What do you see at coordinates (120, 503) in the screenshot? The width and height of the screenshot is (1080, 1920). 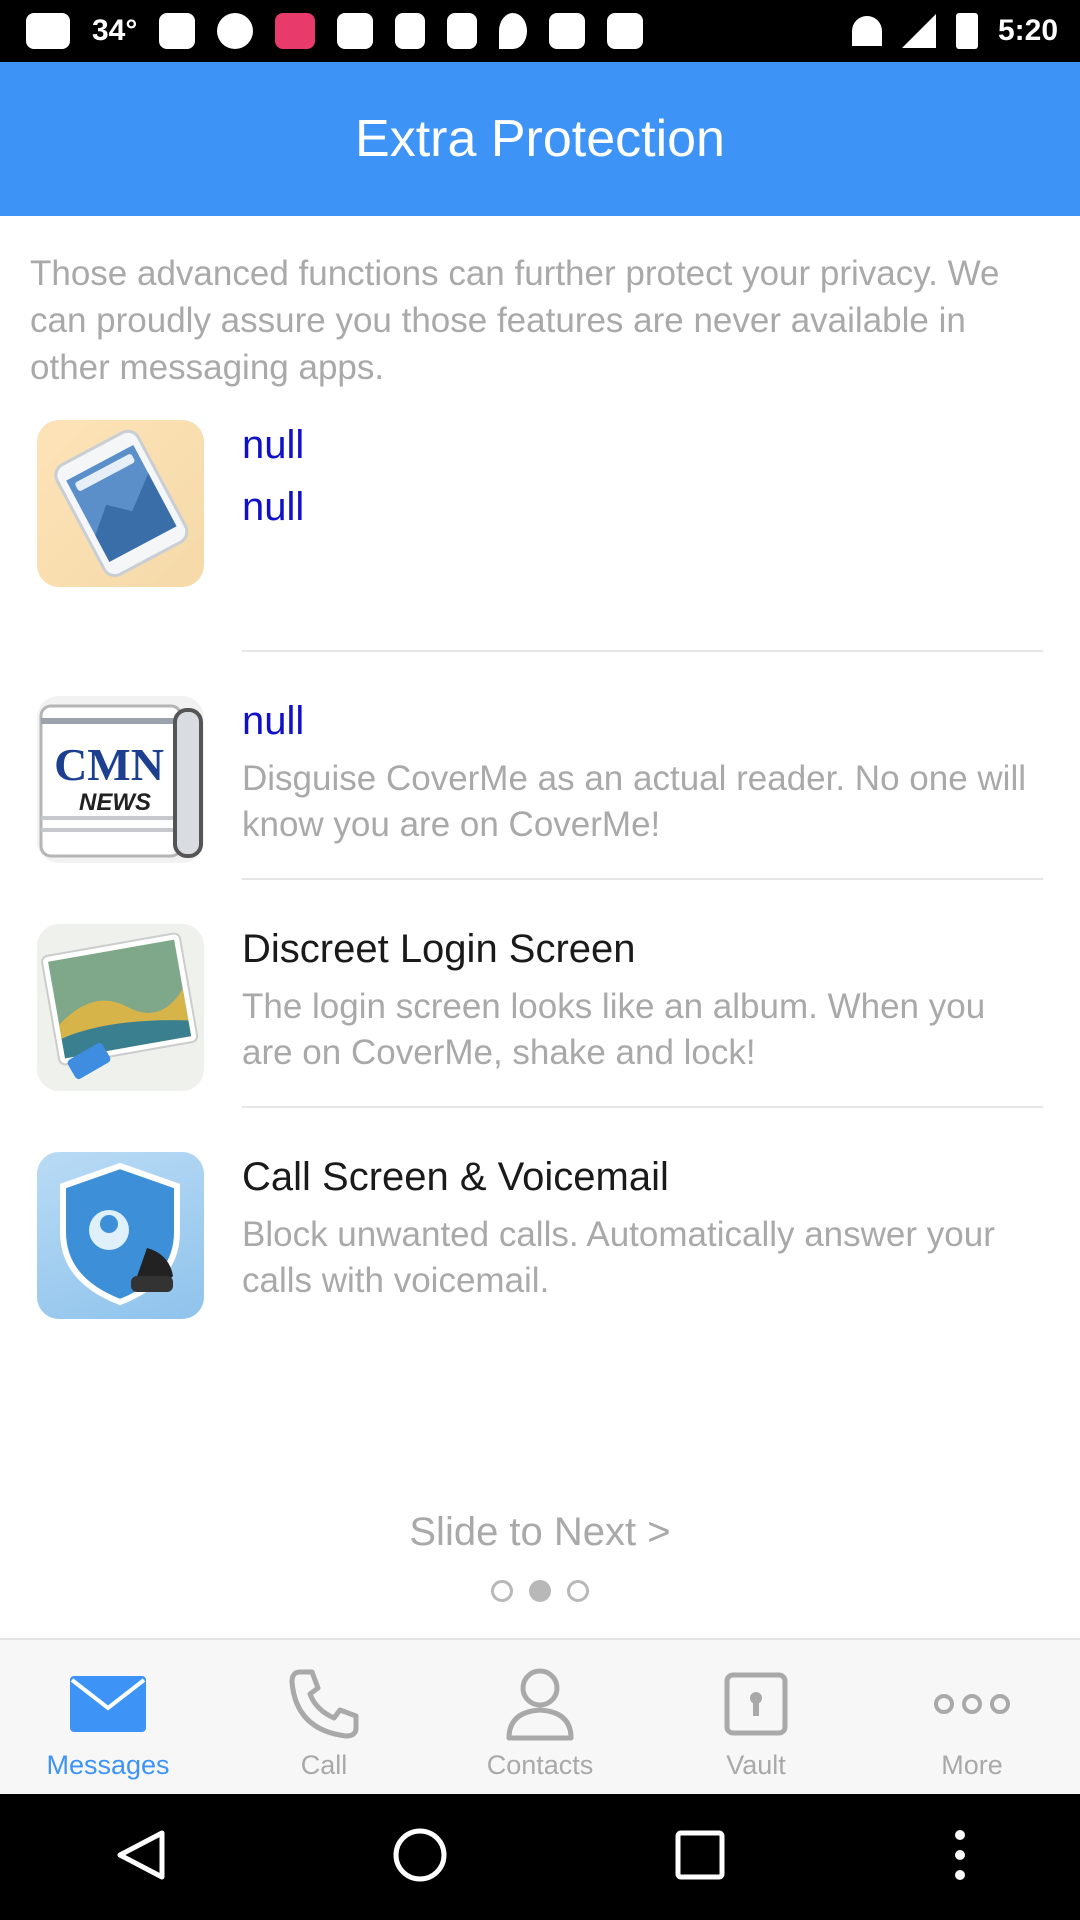 I see `phone-screen-icon` at bounding box center [120, 503].